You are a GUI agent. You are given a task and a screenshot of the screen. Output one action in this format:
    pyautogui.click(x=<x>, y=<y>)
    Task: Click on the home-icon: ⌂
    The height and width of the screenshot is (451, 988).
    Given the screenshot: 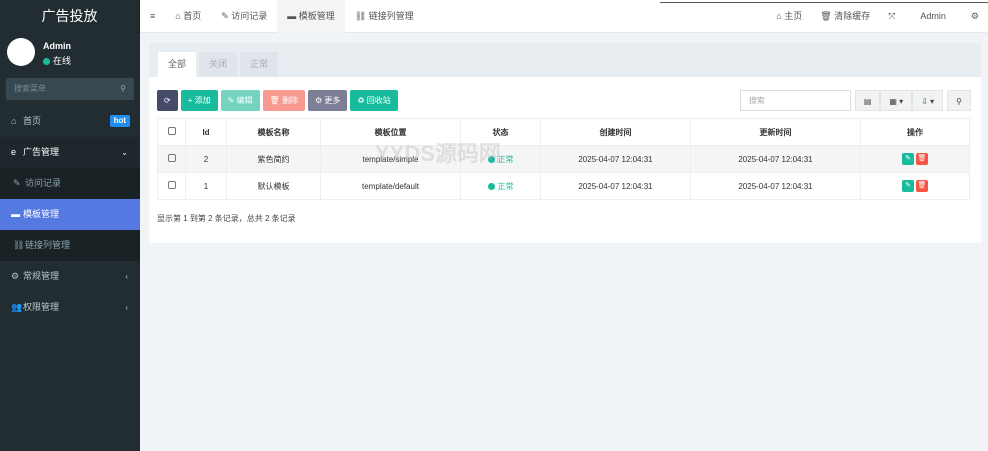 What is the action you would take?
    pyautogui.click(x=14, y=121)
    